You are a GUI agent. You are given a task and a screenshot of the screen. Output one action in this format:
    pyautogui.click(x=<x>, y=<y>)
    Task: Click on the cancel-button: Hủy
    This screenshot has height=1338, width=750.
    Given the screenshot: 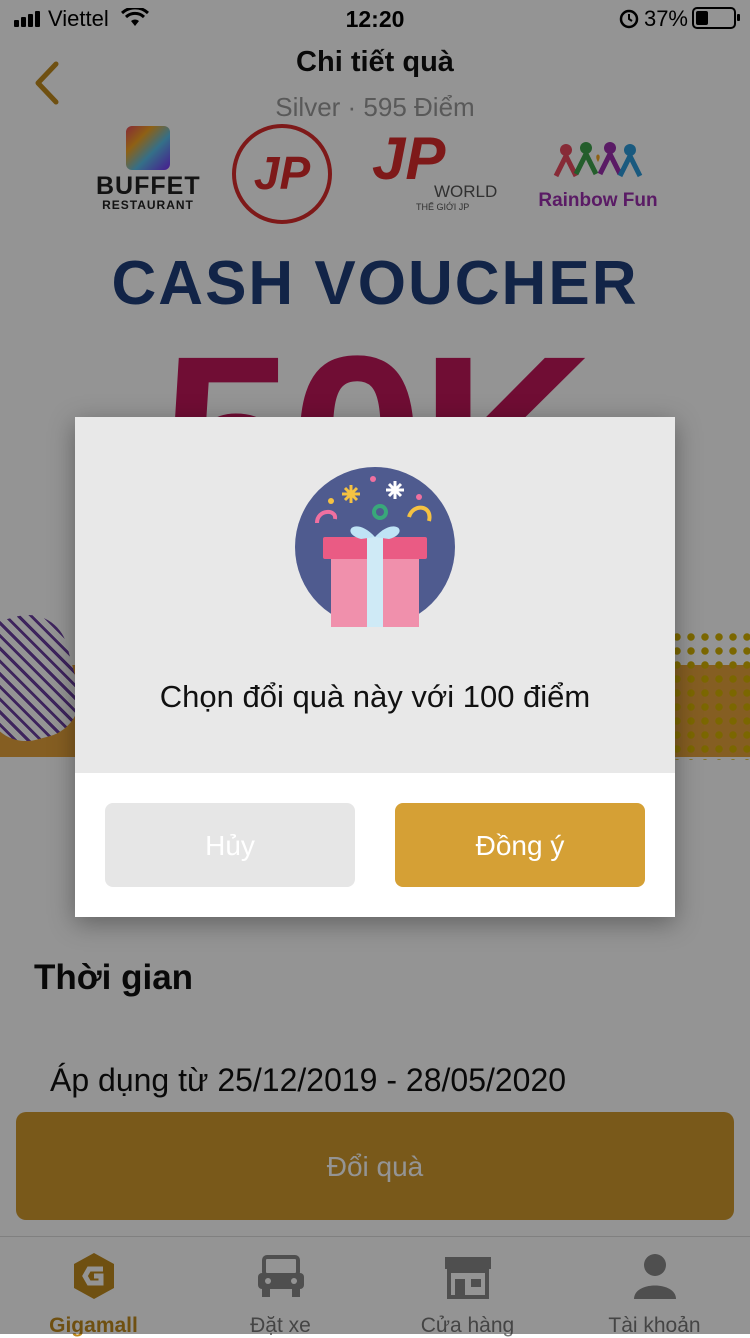 What is the action you would take?
    pyautogui.click(x=230, y=845)
    